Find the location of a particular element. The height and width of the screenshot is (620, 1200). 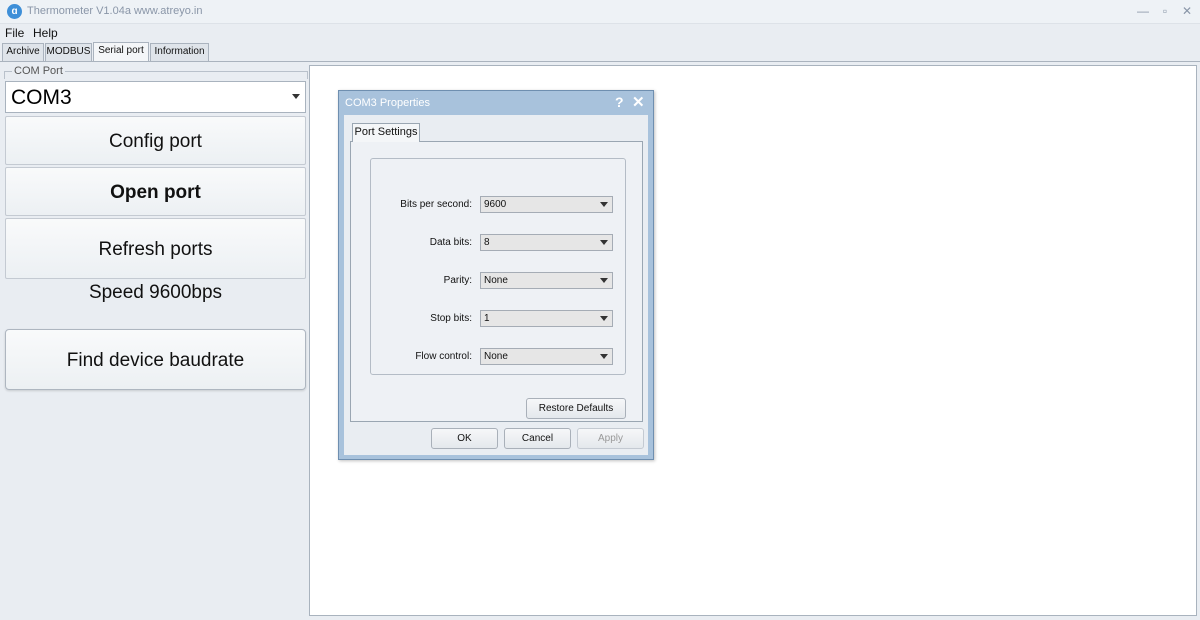

cancel-button: Cancel is located at coordinates (537, 438).